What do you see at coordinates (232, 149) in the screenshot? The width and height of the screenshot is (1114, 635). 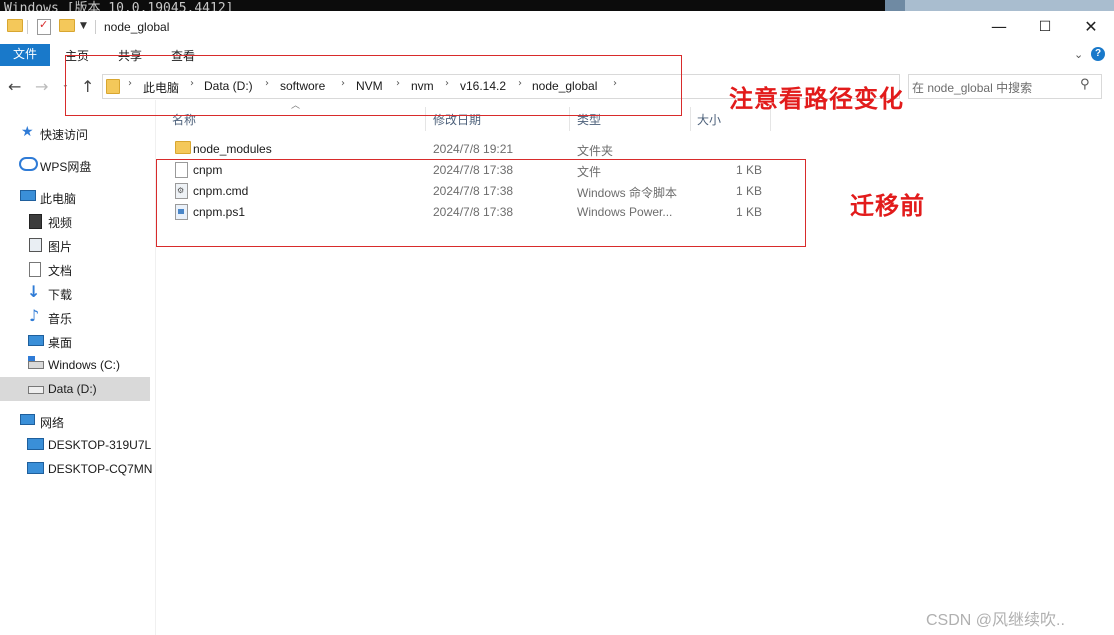 I see `file-name: node_modules` at bounding box center [232, 149].